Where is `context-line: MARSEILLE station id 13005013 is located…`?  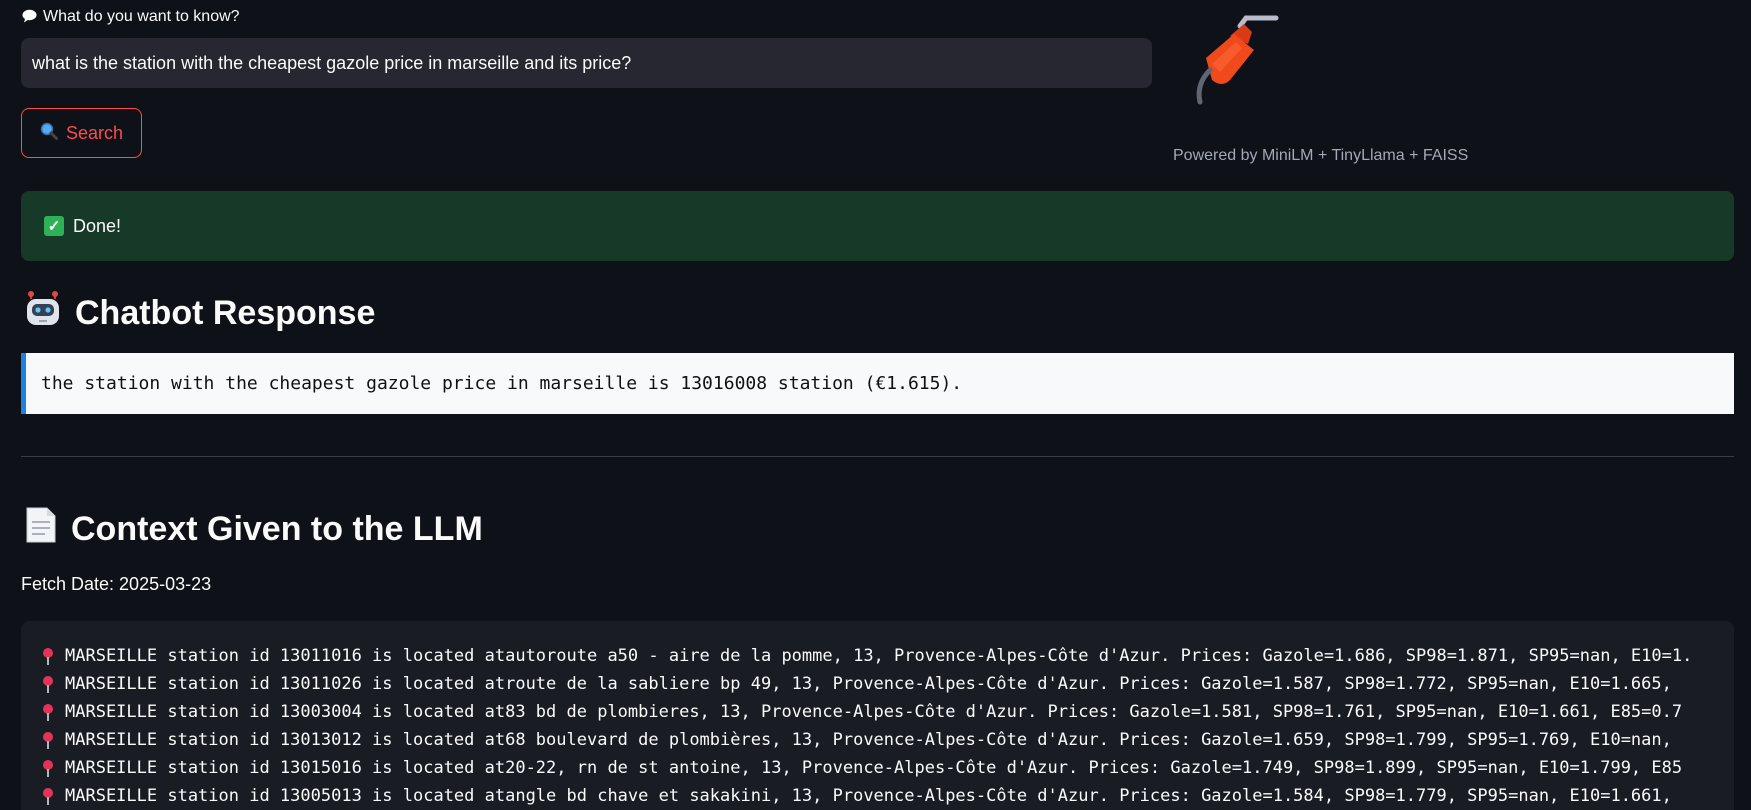
context-line: MARSEILLE station id 13005013 is located… is located at coordinates (888, 796).